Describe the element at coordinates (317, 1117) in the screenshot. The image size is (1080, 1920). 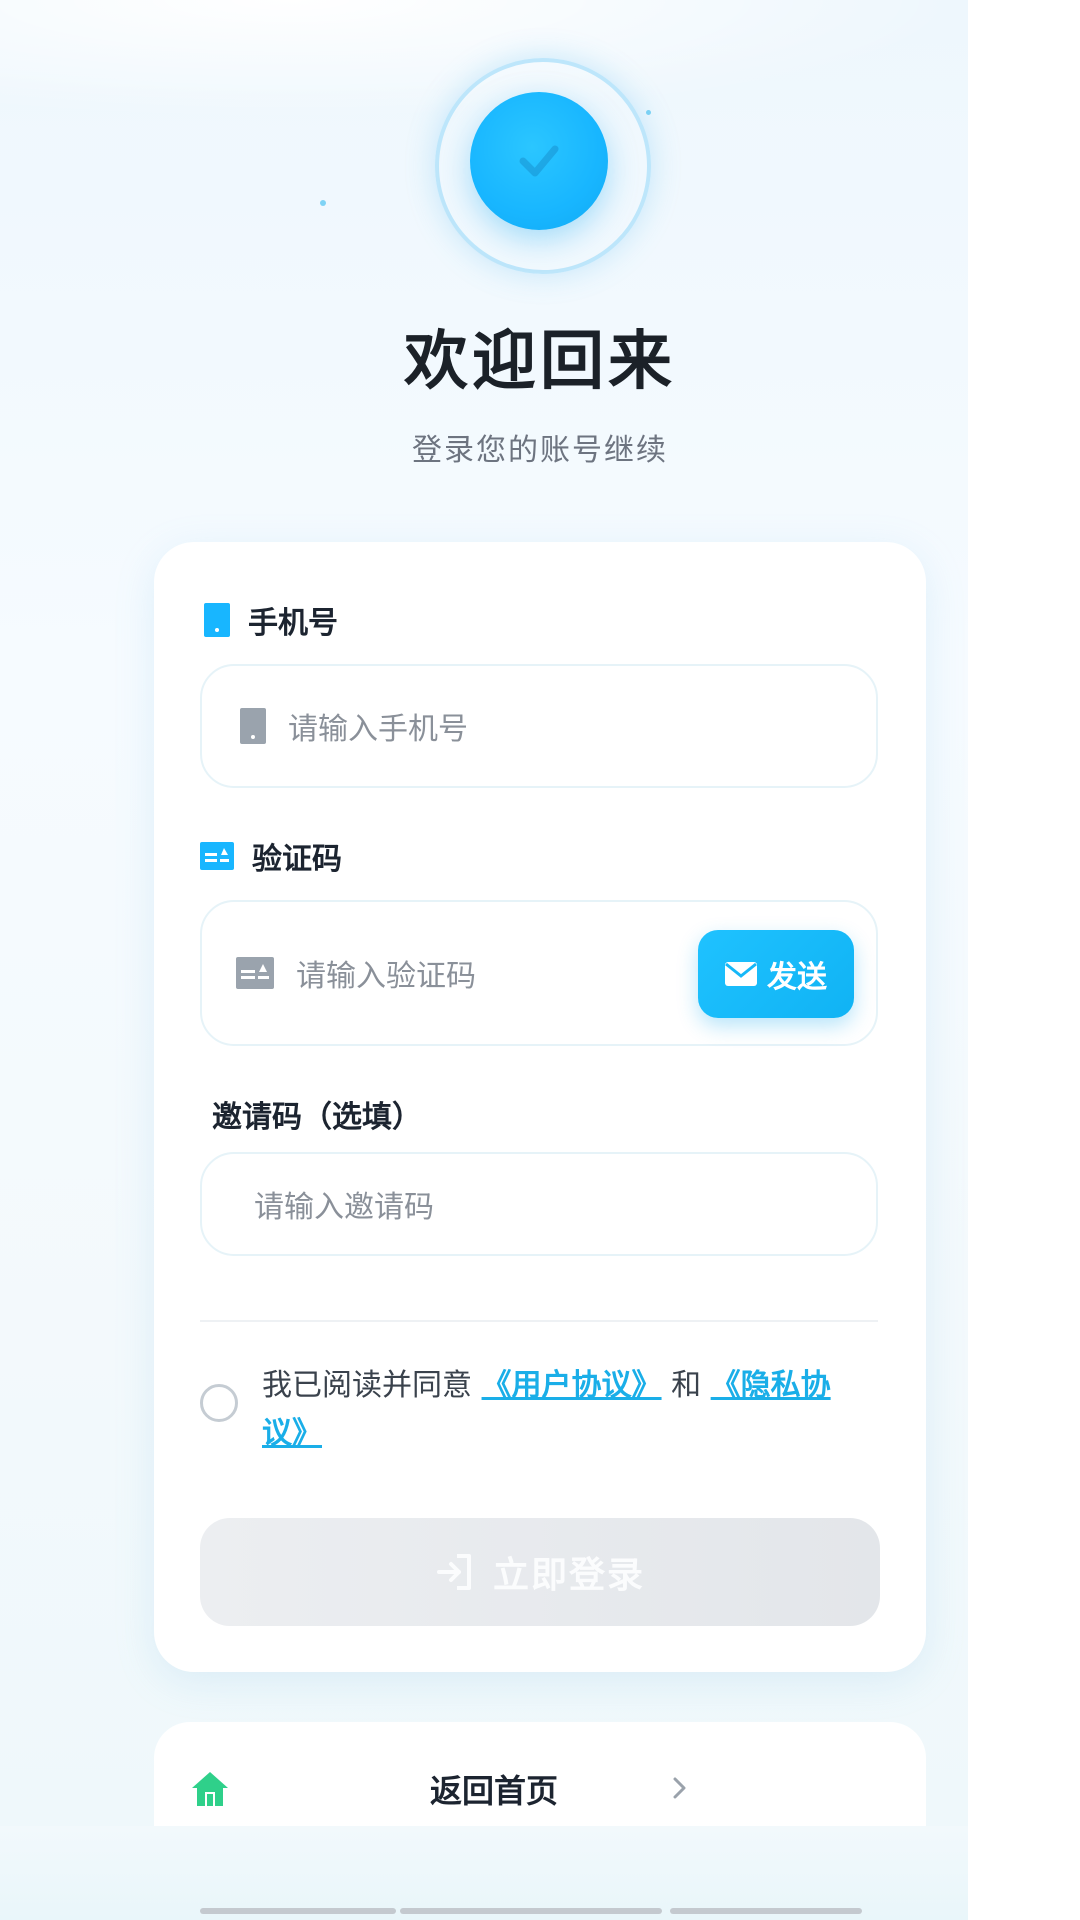
I see `invite-label: 邀请码（选填）` at that location.